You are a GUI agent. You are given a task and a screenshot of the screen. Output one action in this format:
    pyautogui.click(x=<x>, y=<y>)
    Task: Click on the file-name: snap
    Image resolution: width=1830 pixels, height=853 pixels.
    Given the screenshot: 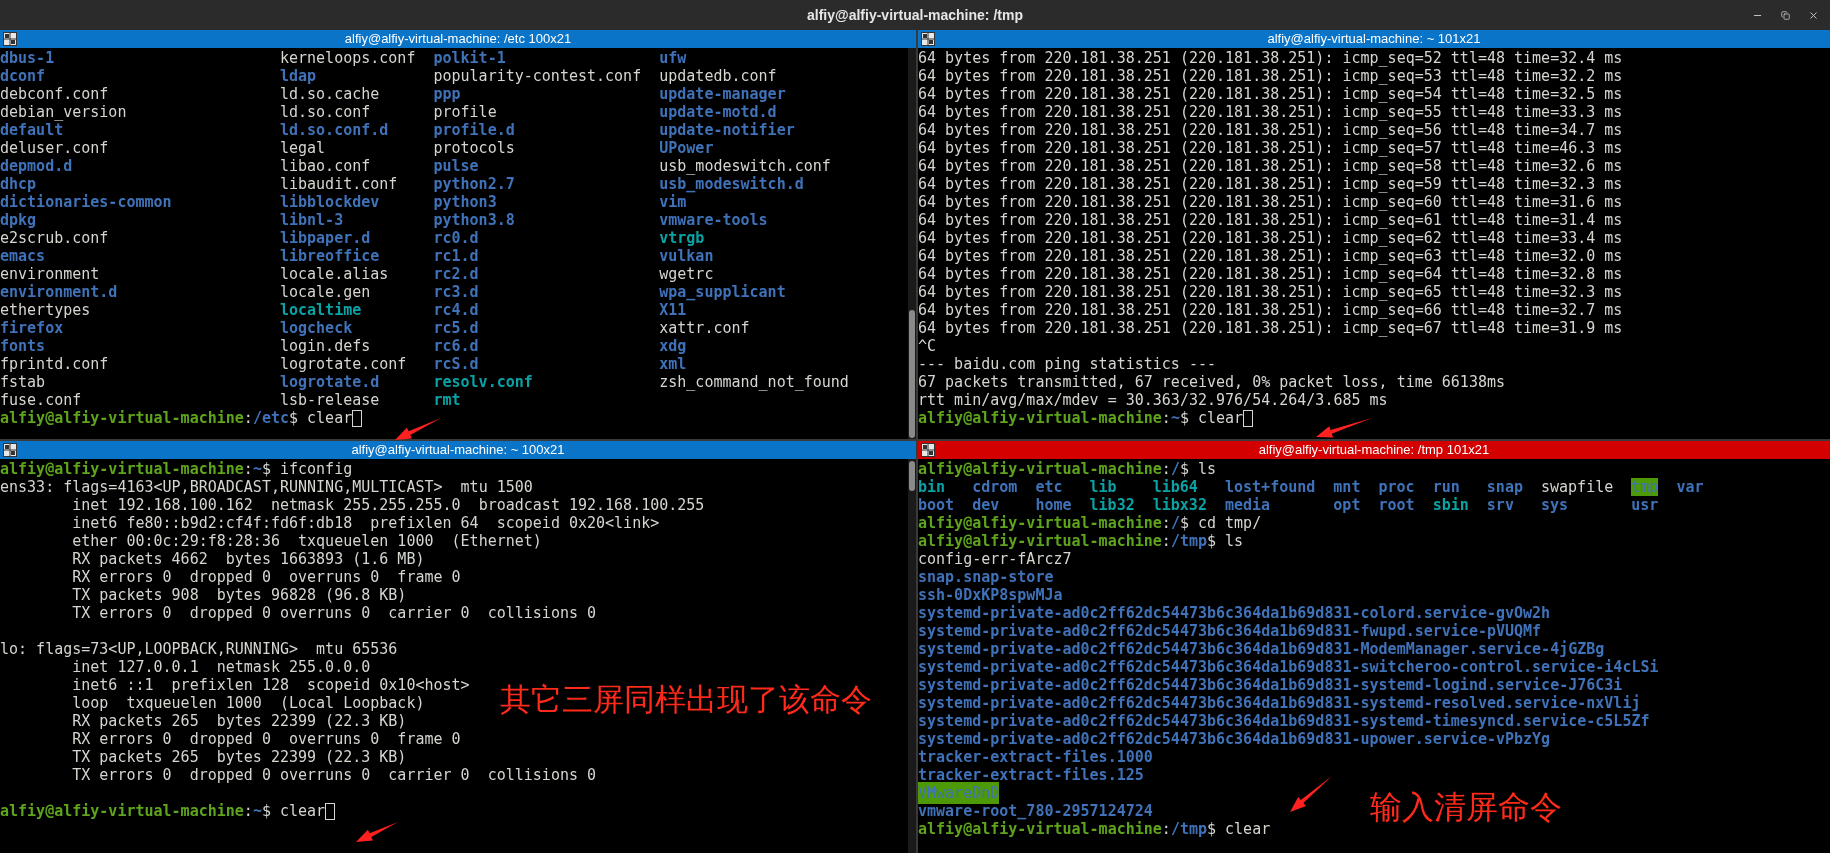 What is the action you would take?
    pyautogui.click(x=1504, y=486)
    